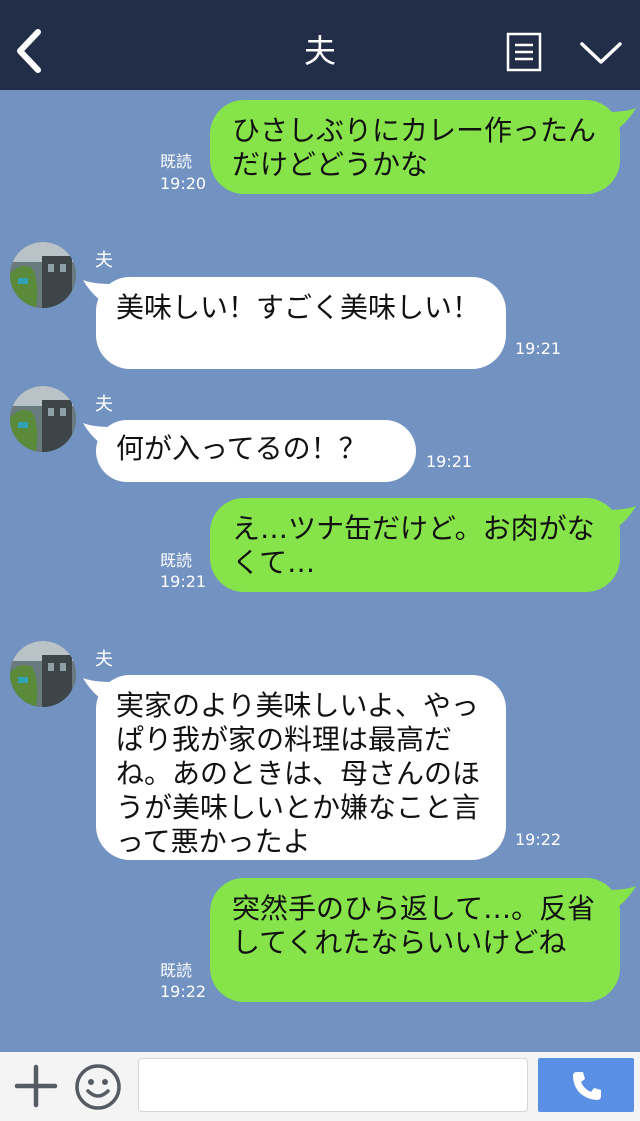 The width and height of the screenshot is (640, 1121). What do you see at coordinates (414, 925) in the screenshot?
I see `message-text: 突然手のひら返して…。反省してくれたならいいけどね` at bounding box center [414, 925].